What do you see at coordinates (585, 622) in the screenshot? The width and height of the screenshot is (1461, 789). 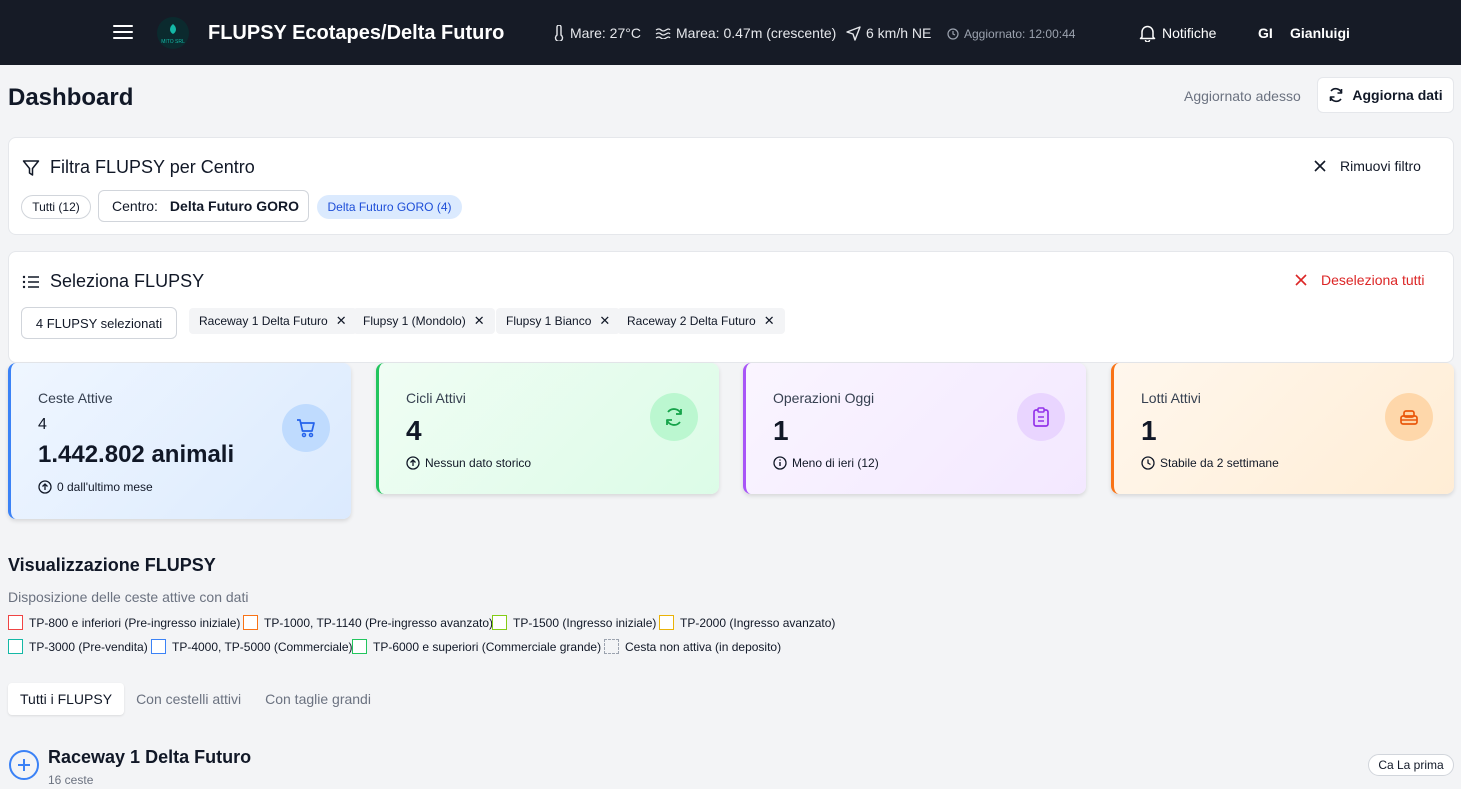 I see `legend-label: TP-1500 (Ingresso iniziale)` at bounding box center [585, 622].